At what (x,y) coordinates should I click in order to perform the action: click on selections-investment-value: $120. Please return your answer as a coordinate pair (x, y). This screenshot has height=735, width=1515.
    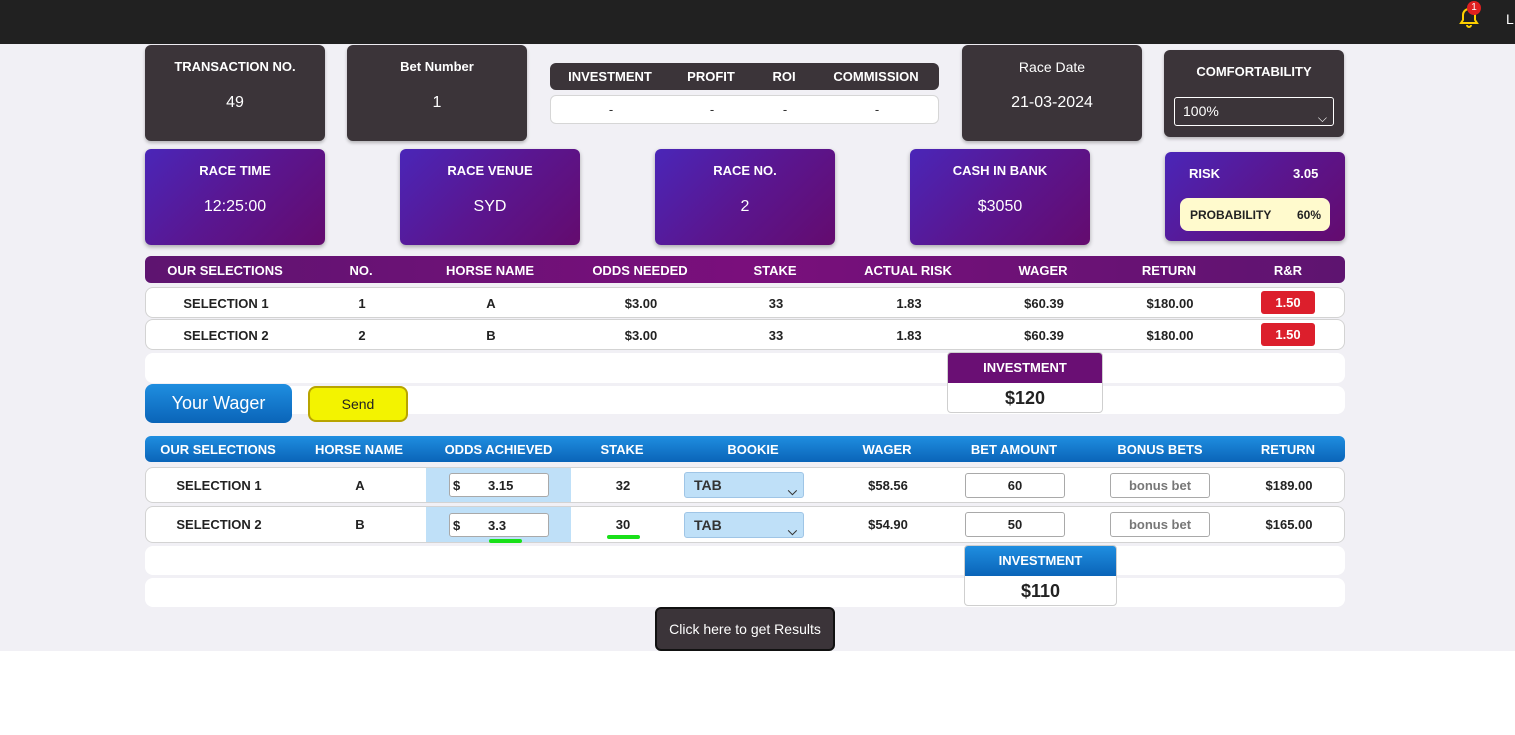
    Looking at the image, I should click on (1025, 398).